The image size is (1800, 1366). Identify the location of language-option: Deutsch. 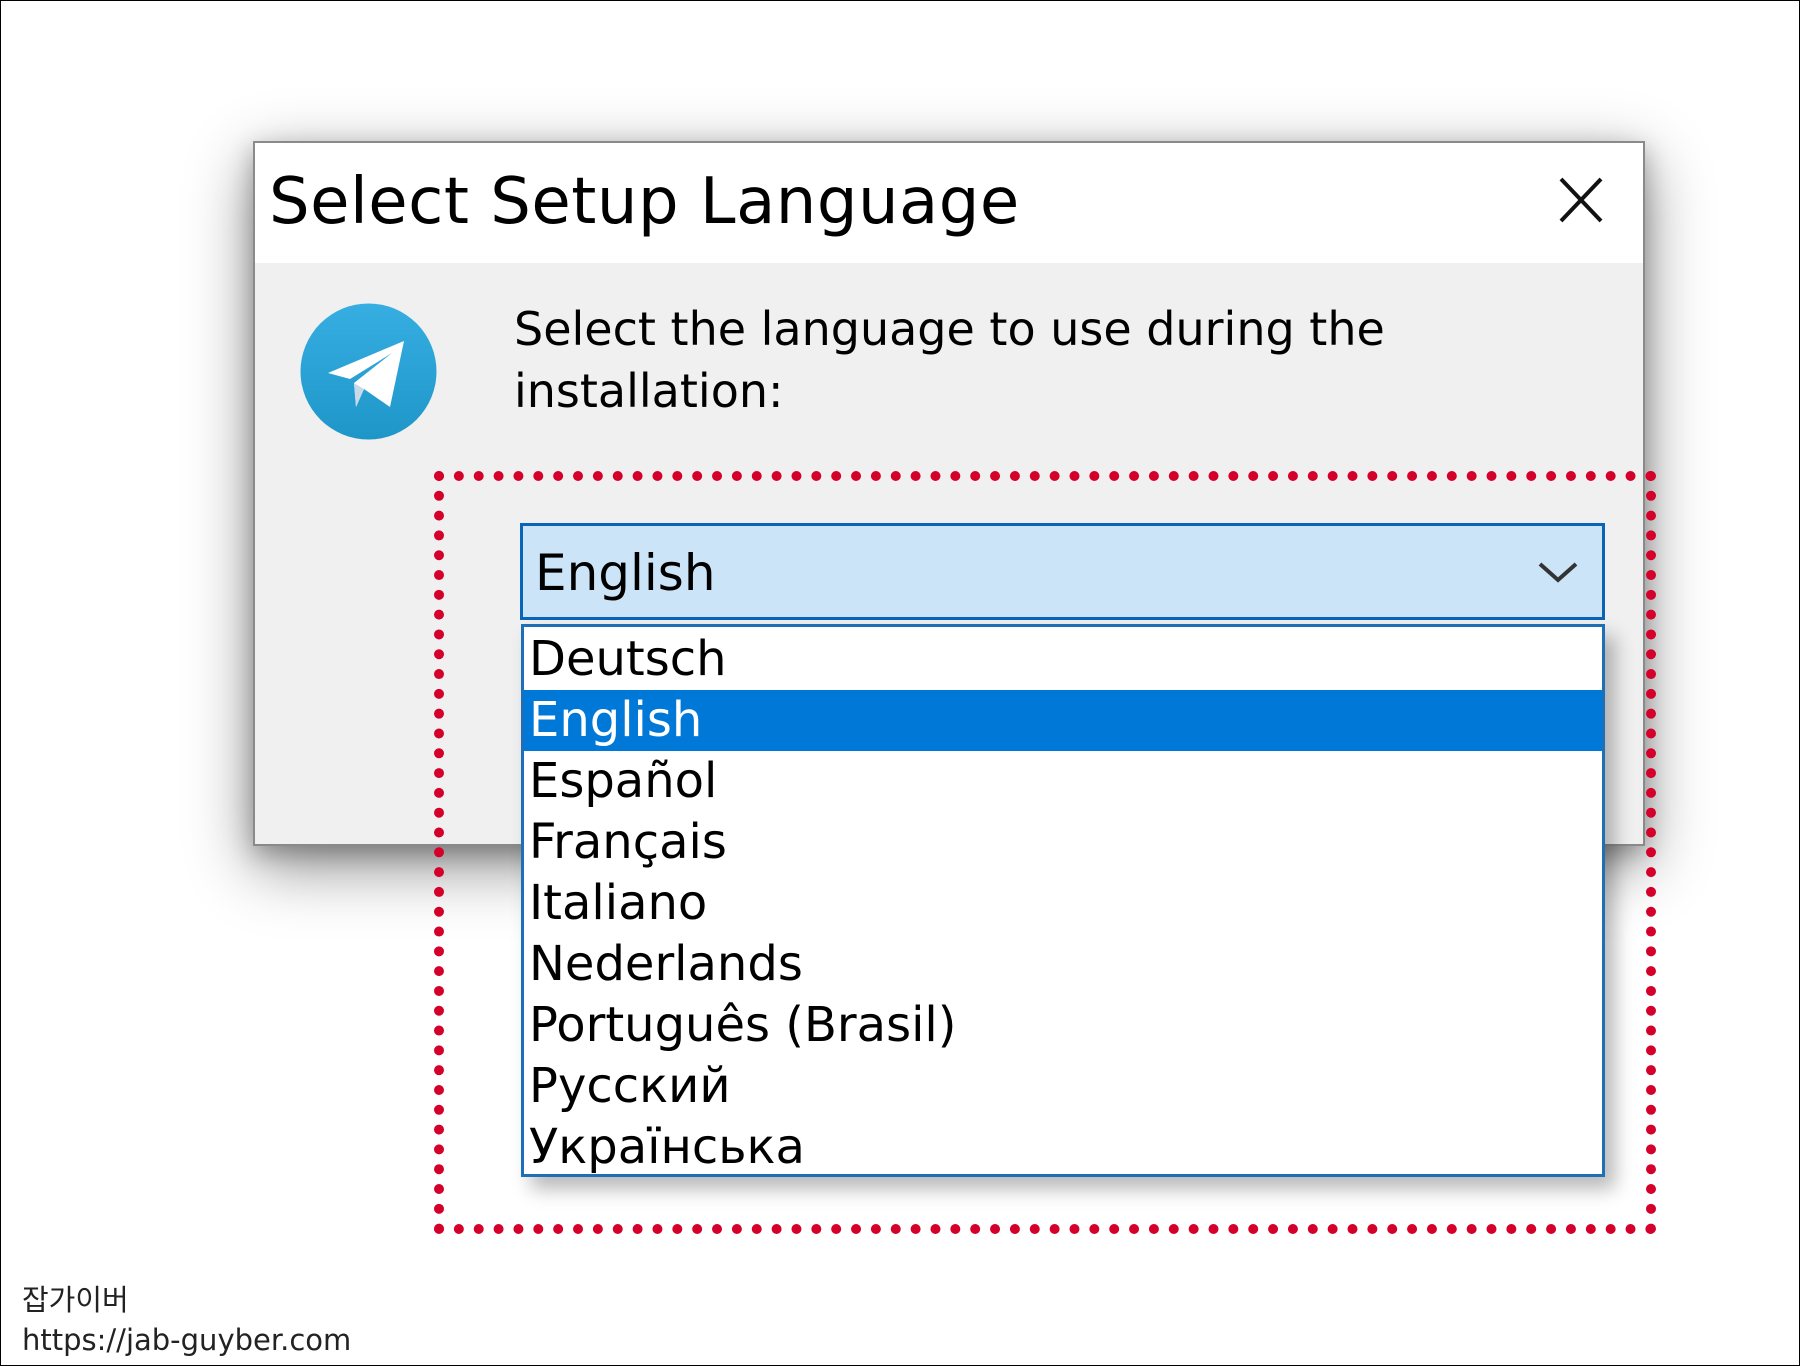
(1063, 659).